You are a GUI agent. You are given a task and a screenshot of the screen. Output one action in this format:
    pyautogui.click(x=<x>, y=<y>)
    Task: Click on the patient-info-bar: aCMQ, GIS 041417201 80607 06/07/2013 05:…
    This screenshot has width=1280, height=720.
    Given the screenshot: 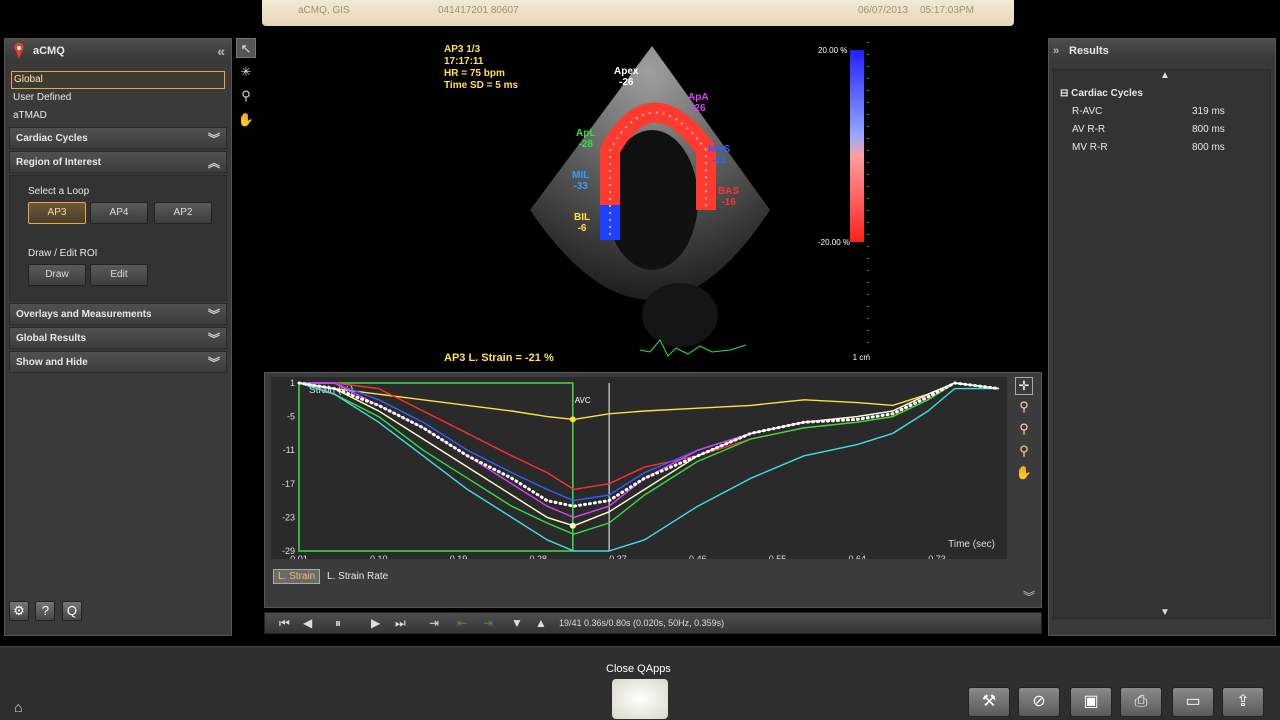 What is the action you would take?
    pyautogui.click(x=638, y=13)
    